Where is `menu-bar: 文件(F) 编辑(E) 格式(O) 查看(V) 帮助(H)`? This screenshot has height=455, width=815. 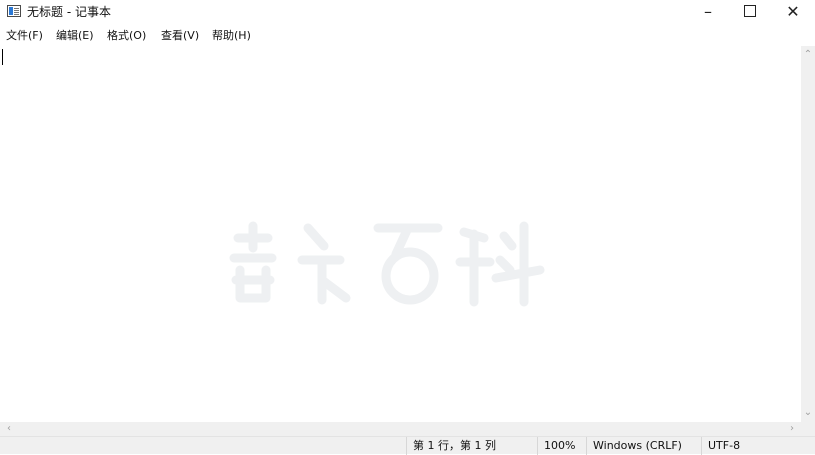 menu-bar: 文件(F) 编辑(E) 格式(O) 查看(V) 帮助(H) is located at coordinates (407, 36).